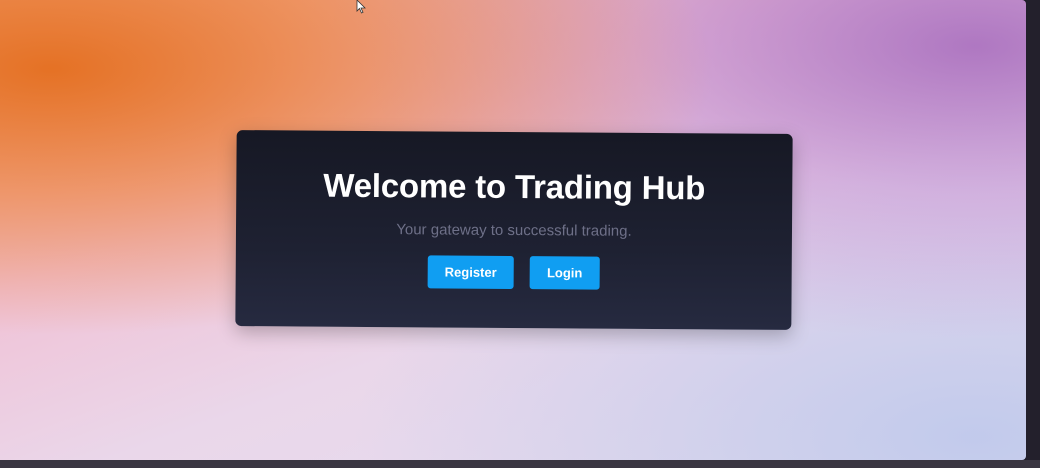 This screenshot has width=1040, height=468. What do you see at coordinates (361, 7) in the screenshot?
I see `mouse-pointer-icon` at bounding box center [361, 7].